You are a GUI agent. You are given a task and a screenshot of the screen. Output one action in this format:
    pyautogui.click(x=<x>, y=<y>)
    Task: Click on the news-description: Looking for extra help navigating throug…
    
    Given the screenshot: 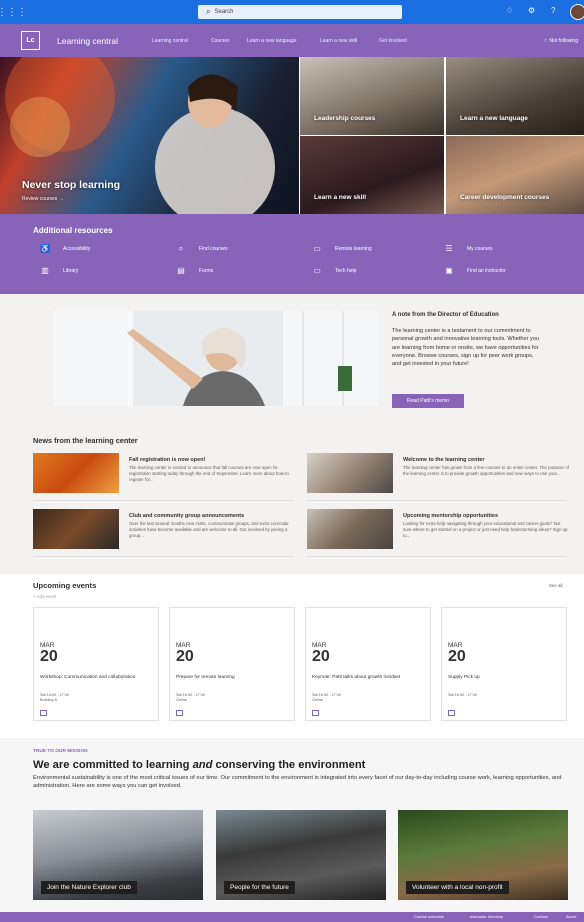 What is the action you would take?
    pyautogui.click(x=485, y=529)
    